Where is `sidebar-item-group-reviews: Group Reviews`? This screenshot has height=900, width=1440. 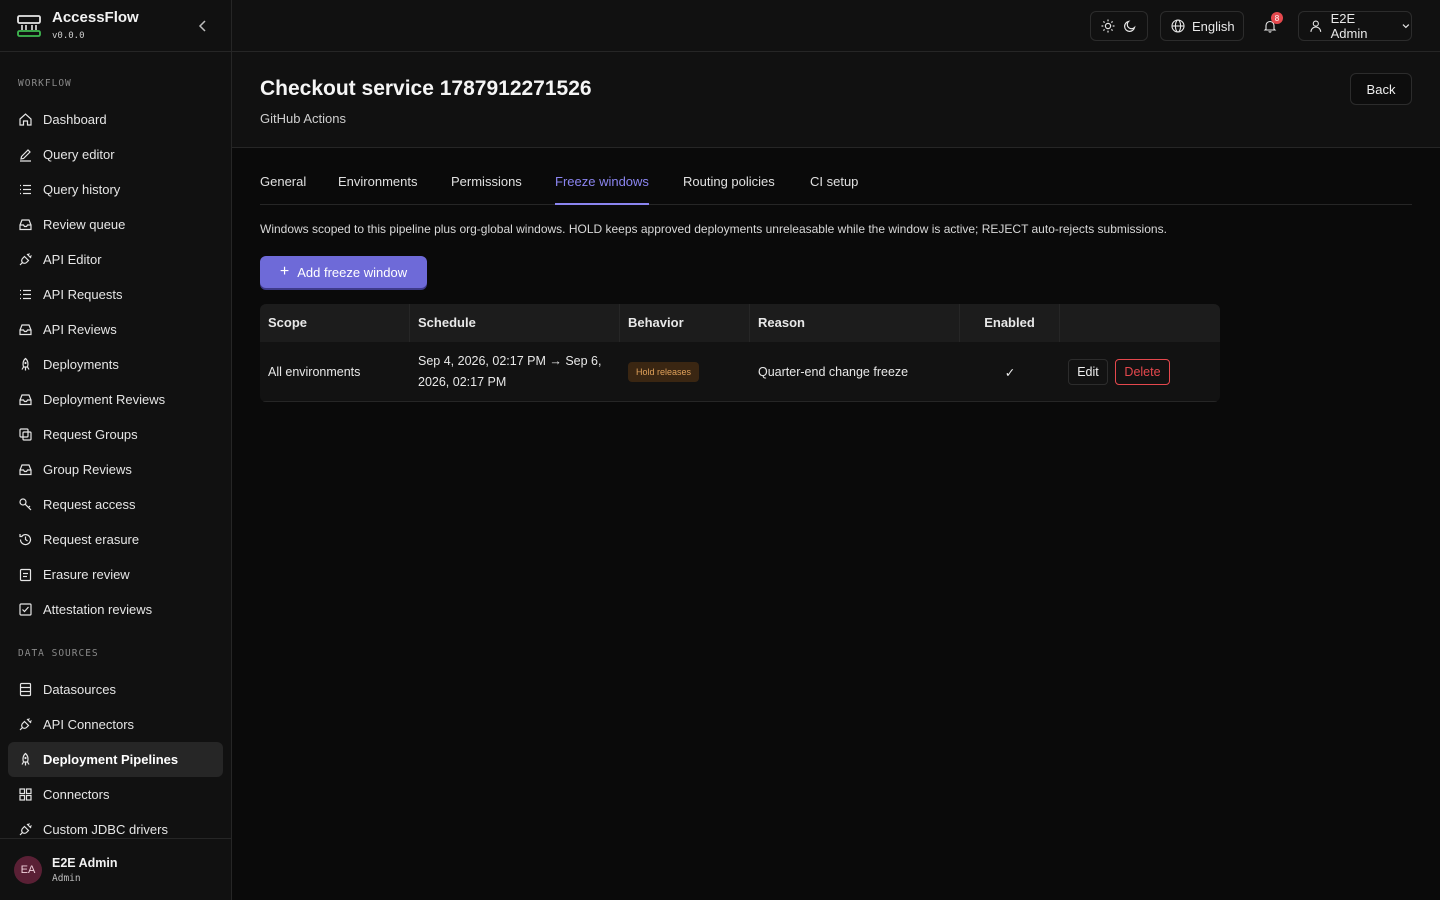 sidebar-item-group-reviews: Group Reviews is located at coordinates (115, 469).